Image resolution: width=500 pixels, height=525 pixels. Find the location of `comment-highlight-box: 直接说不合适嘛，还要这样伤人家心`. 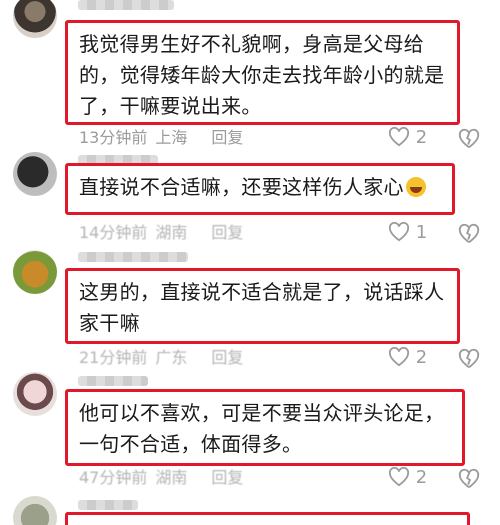

comment-highlight-box: 直接说不合适嘛，还要这样伤人家心 is located at coordinates (260, 189).